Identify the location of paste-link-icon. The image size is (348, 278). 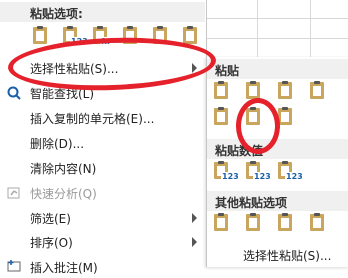
(256, 226).